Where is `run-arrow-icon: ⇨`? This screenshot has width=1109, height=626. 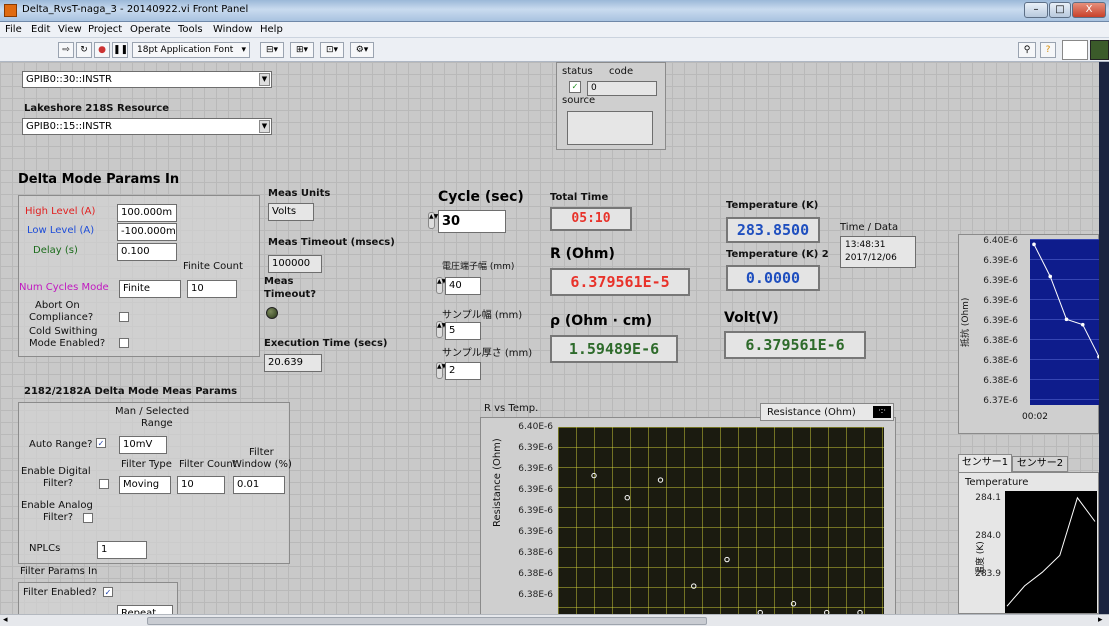 run-arrow-icon: ⇨ is located at coordinates (66, 50).